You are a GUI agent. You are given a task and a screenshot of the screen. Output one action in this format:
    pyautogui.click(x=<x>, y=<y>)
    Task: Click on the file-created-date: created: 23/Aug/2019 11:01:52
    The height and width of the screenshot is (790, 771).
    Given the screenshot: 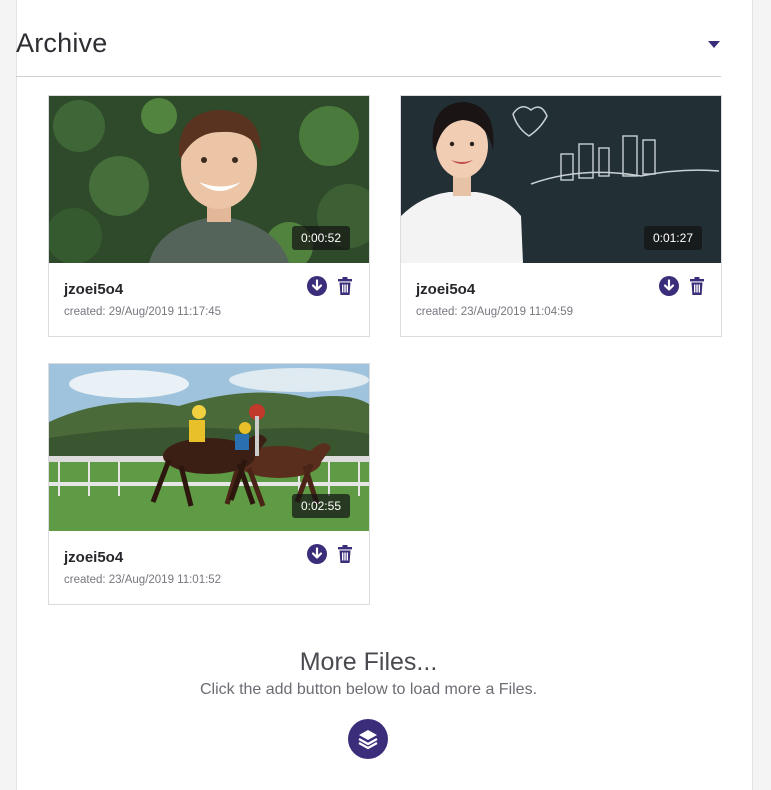 What is the action you would take?
    pyautogui.click(x=143, y=580)
    